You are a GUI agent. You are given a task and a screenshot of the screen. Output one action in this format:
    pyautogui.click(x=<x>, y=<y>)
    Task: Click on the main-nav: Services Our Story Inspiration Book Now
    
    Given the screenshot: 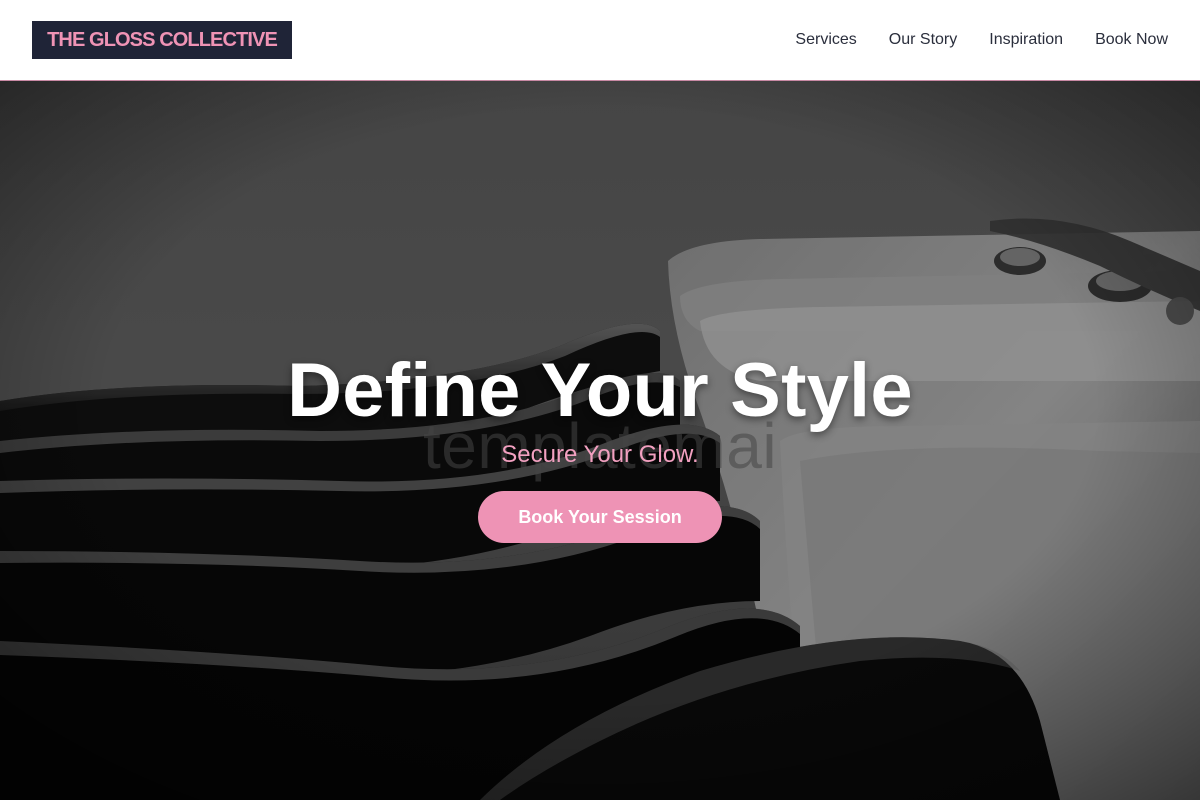 What is the action you would take?
    pyautogui.click(x=965, y=40)
    